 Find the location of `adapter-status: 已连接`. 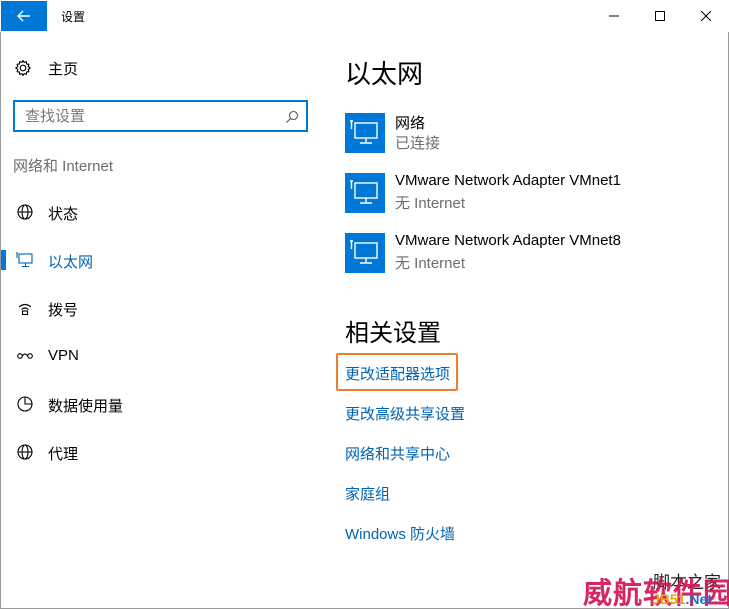

adapter-status: 已连接 is located at coordinates (418, 143).